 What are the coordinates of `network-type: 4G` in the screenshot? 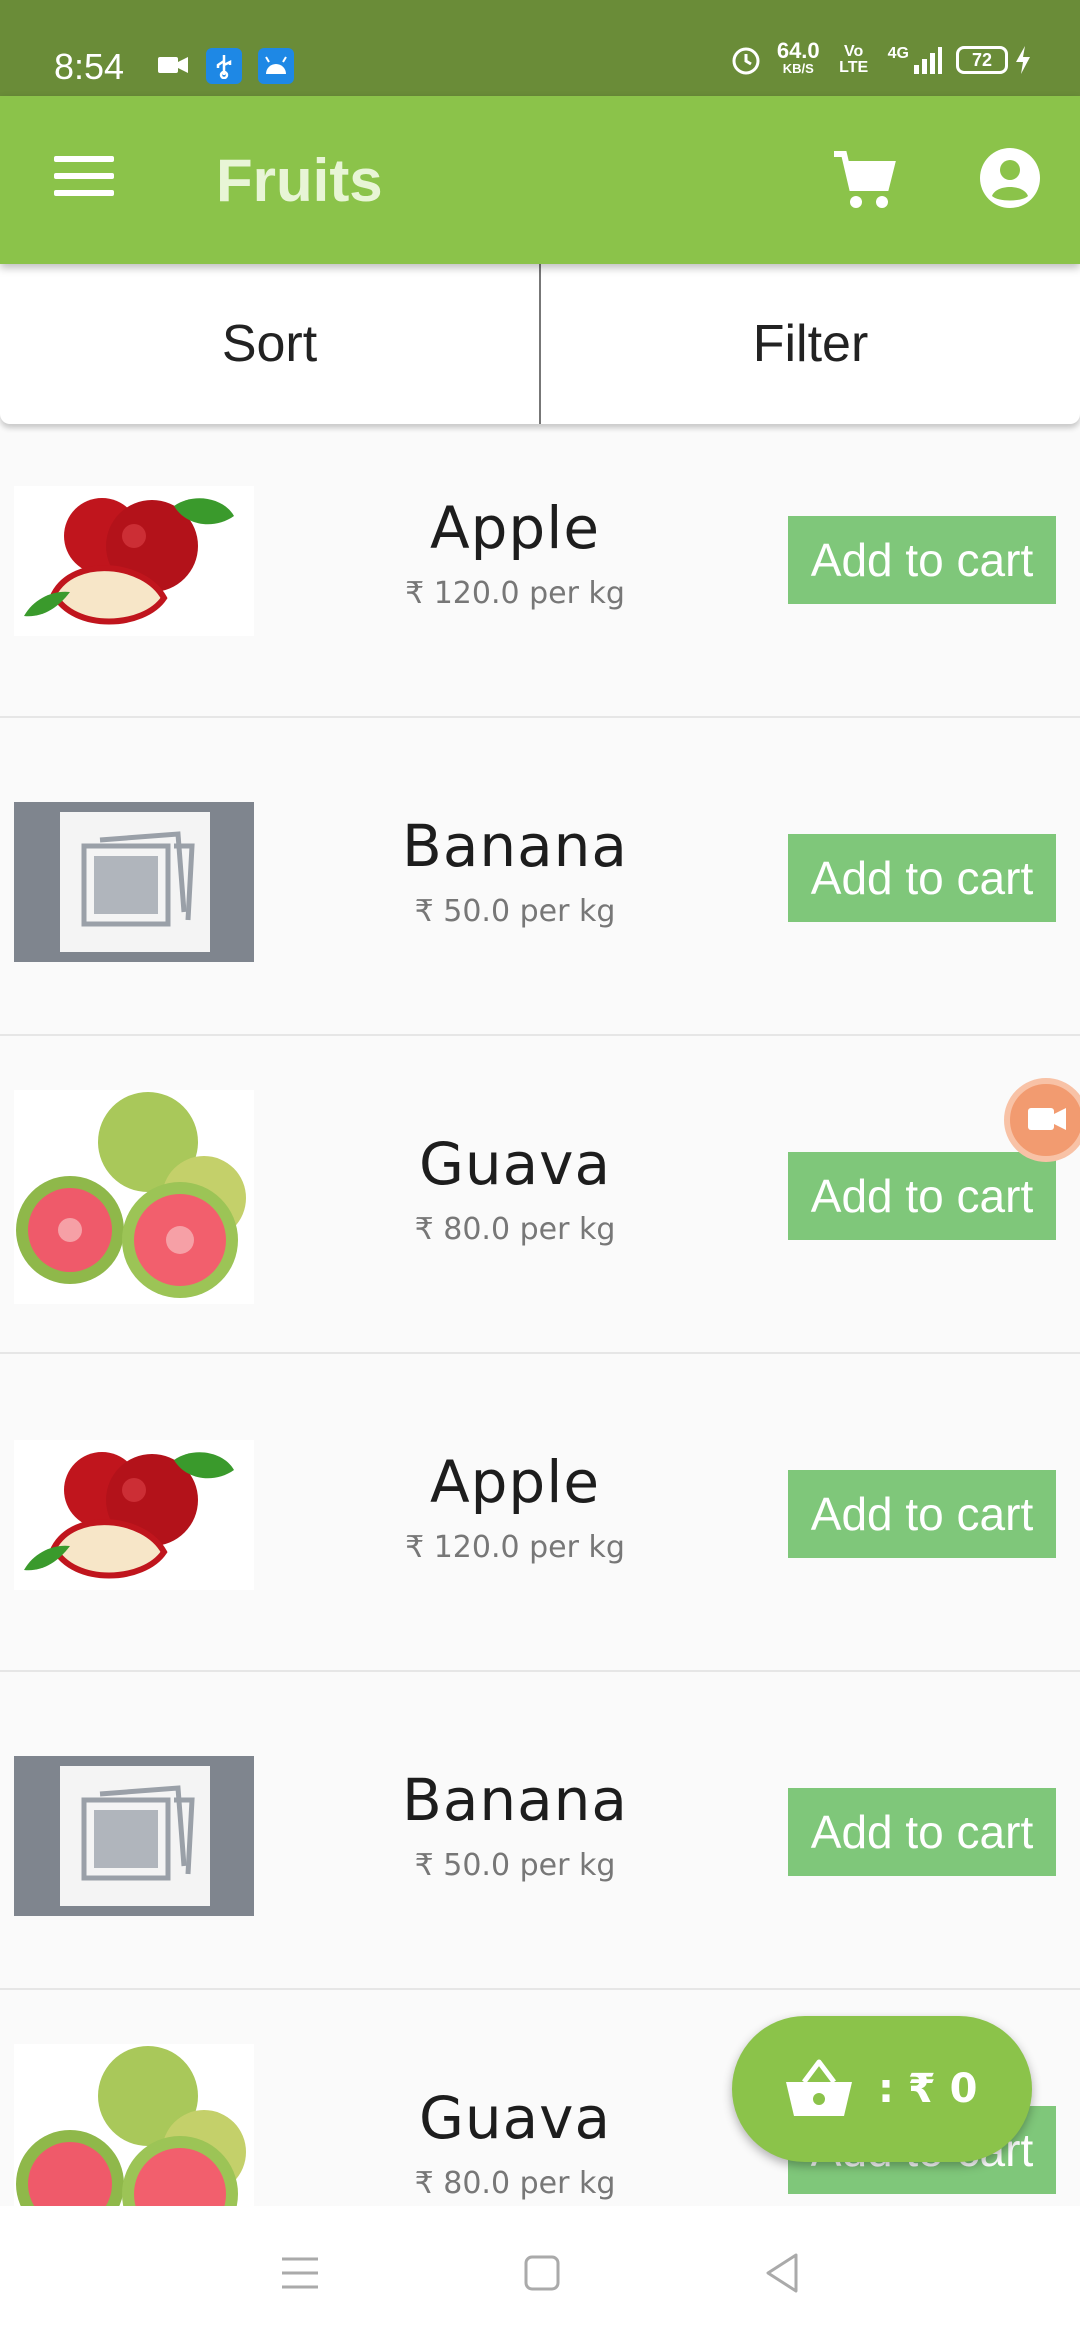 It's located at (898, 53).